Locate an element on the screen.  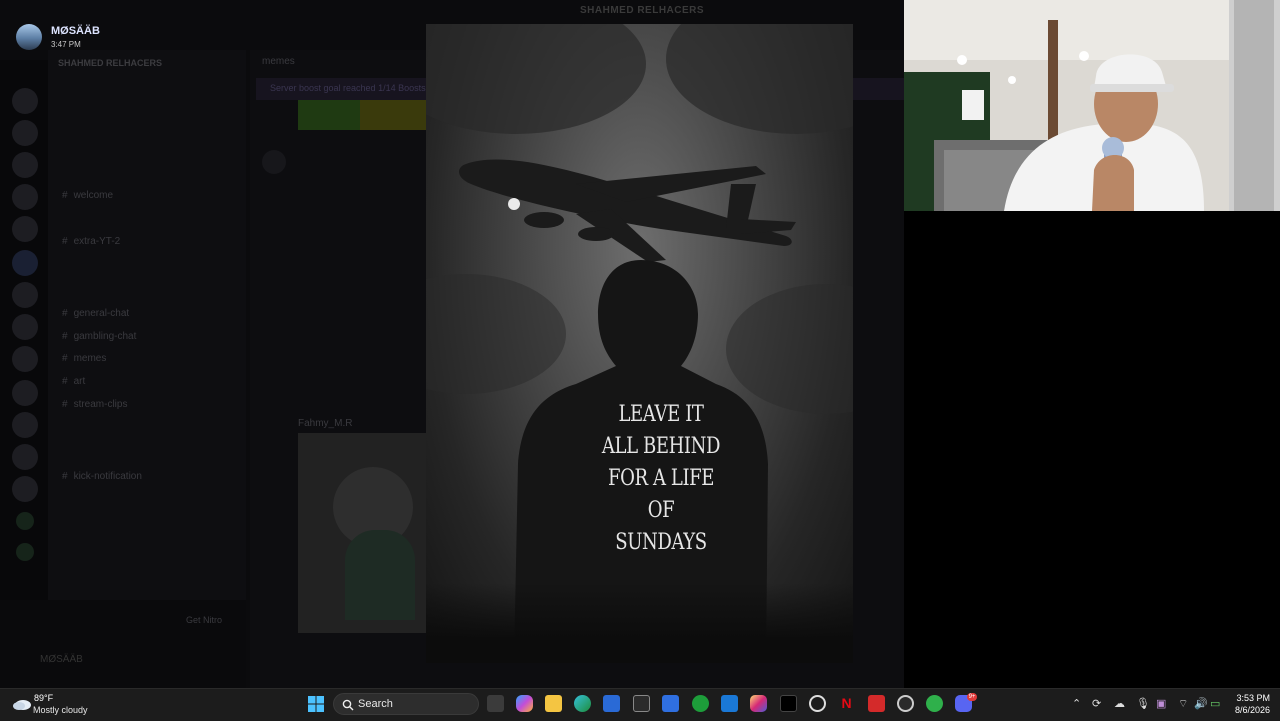
channel-extra: # extra-YT-2 is located at coordinates (91, 241).